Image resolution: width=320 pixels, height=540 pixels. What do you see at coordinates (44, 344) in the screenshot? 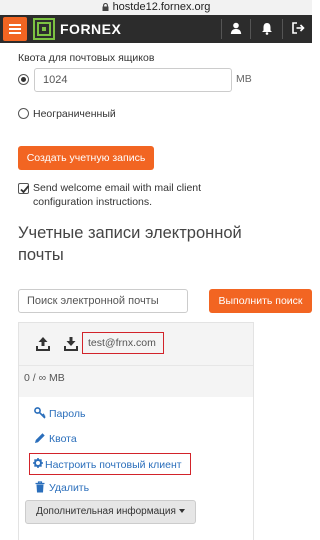
I see `upload-icon` at bounding box center [44, 344].